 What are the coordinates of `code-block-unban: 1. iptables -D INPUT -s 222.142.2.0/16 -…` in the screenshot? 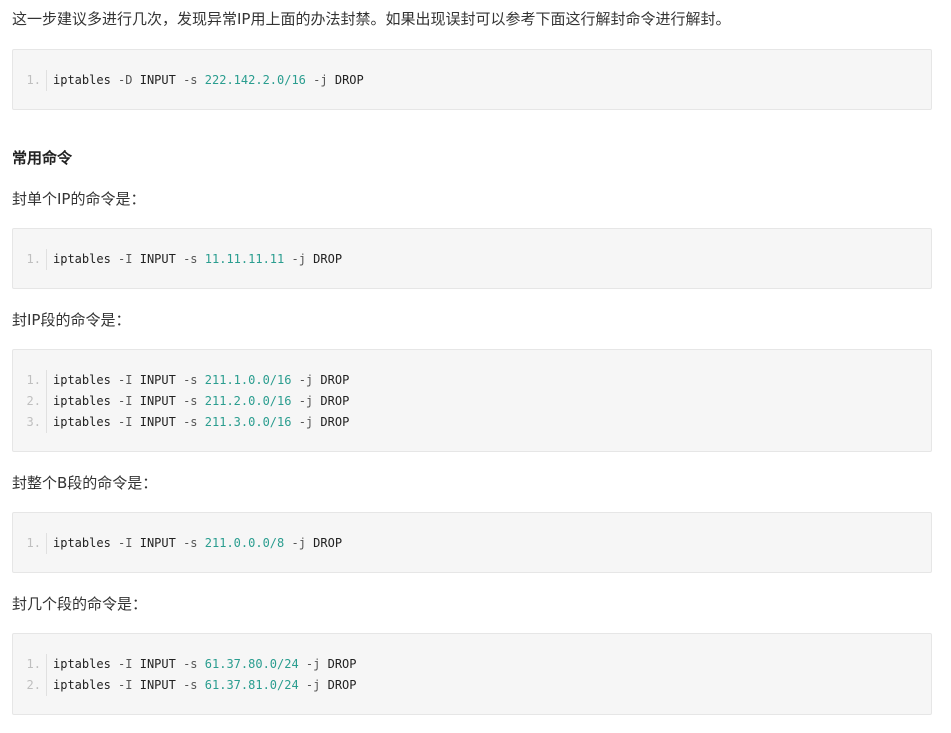 It's located at (472, 79).